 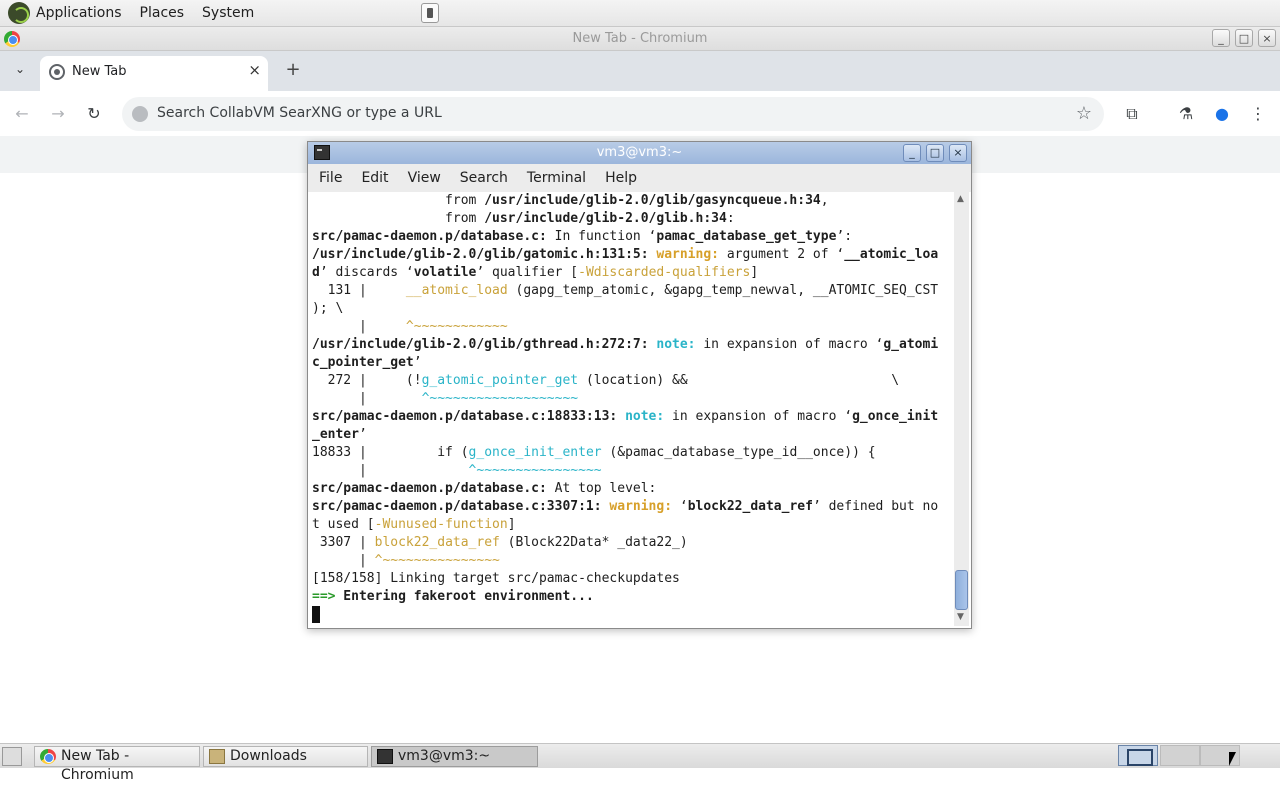 I want to click on mouse-pointer-icon, so click(x=1232, y=759).